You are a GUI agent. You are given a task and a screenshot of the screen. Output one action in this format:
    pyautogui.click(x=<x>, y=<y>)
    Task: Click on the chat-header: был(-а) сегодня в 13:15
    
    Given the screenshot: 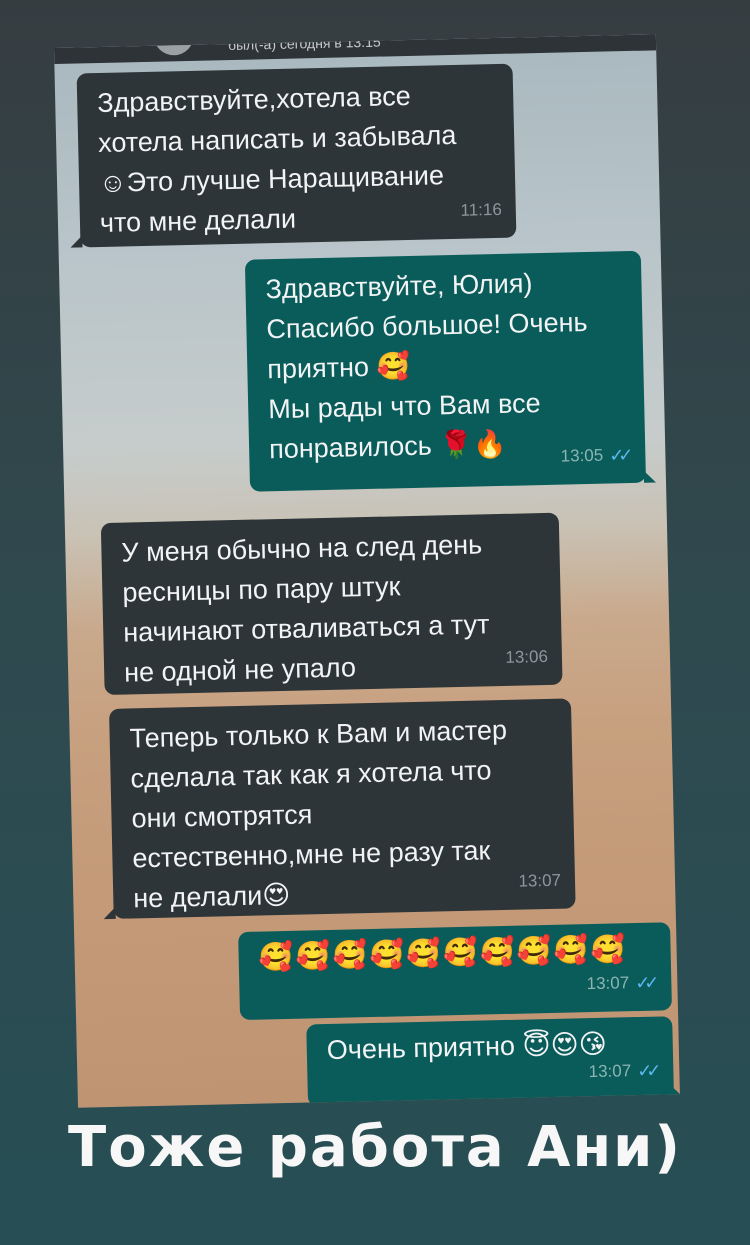 What is the action you would take?
    pyautogui.click(x=355, y=49)
    